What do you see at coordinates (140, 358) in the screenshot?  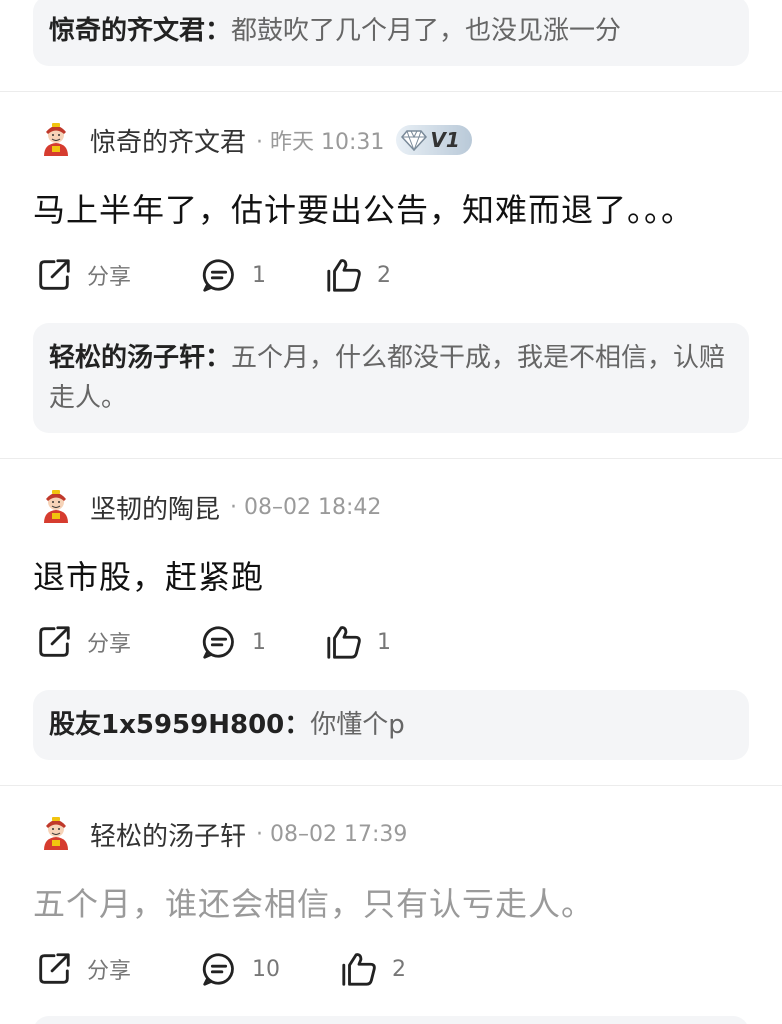 I see `reply-author: 轻松的汤子轩：` at bounding box center [140, 358].